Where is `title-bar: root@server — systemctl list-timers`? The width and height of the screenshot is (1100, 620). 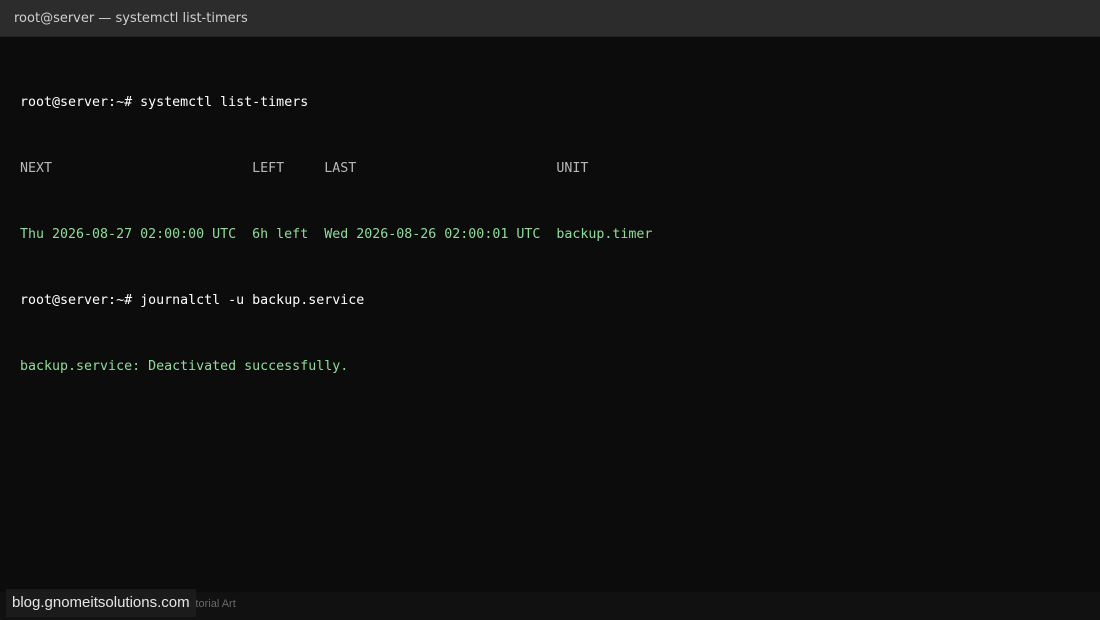
title-bar: root@server — systemctl list-timers is located at coordinates (550, 18).